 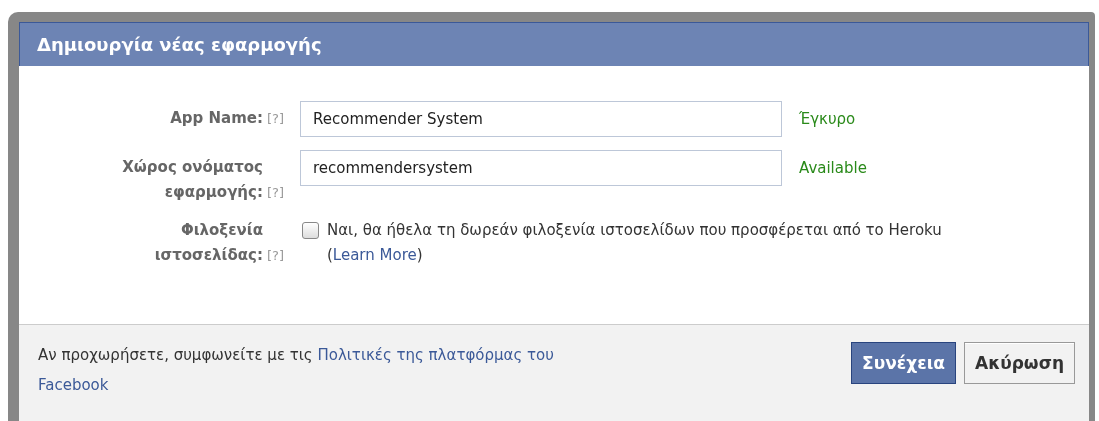 What do you see at coordinates (208, 243) in the screenshot?
I see `field-label: Φιλοξενία ιστοσελίδας:` at bounding box center [208, 243].